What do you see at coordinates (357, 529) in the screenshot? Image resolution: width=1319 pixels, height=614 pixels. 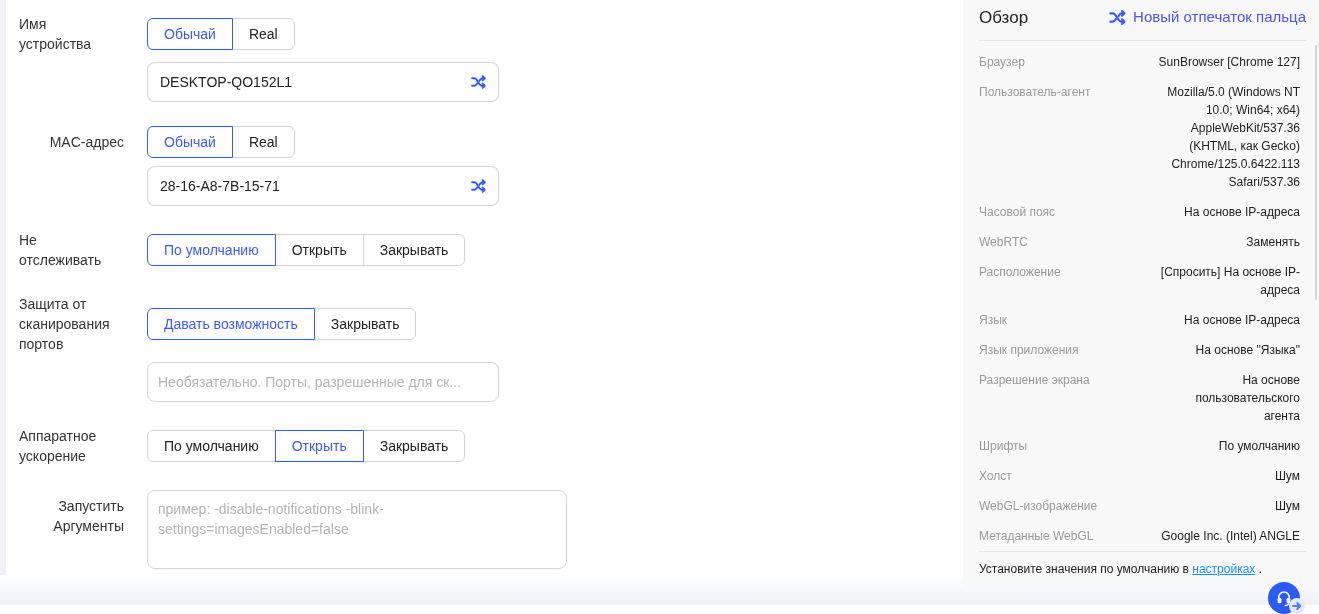 I see `arguments-textarea: пример: -disable-notifications -blink-settings=imagesEnabled=false` at bounding box center [357, 529].